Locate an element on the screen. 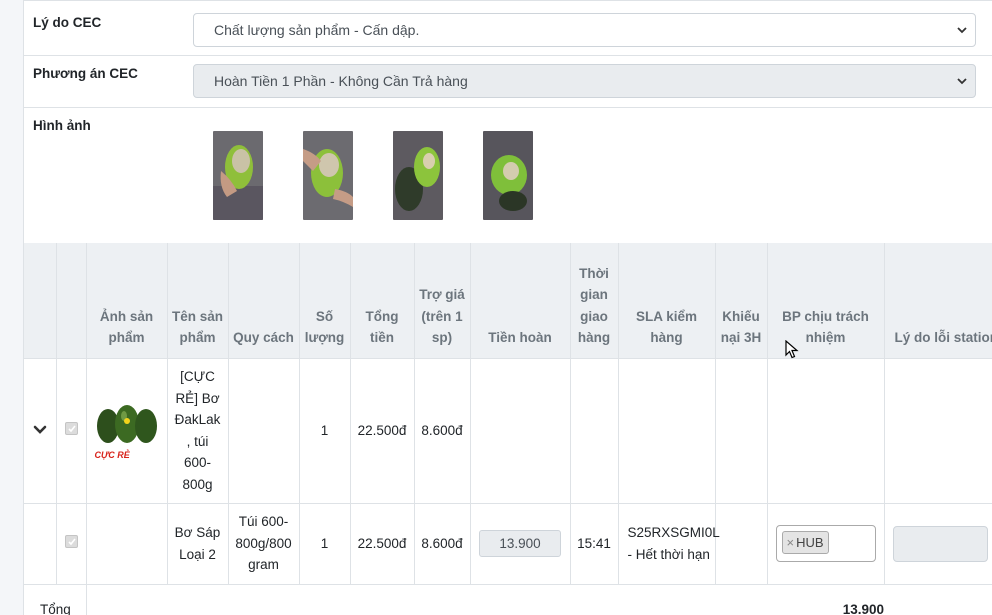 The image size is (992, 615). total-value: 13.900 is located at coordinates (485, 599).